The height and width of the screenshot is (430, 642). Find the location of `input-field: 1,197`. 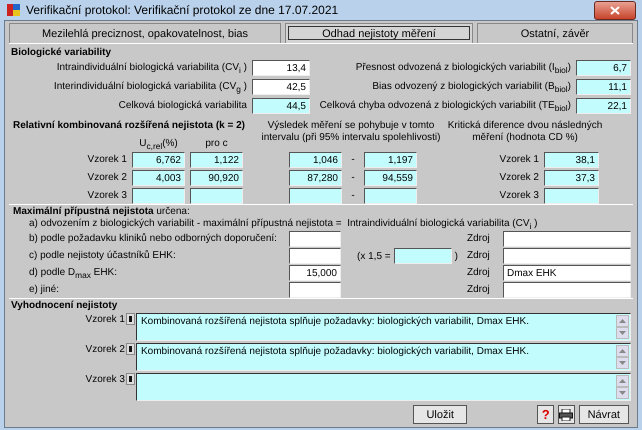

input-field: 1,197 is located at coordinates (390, 160).